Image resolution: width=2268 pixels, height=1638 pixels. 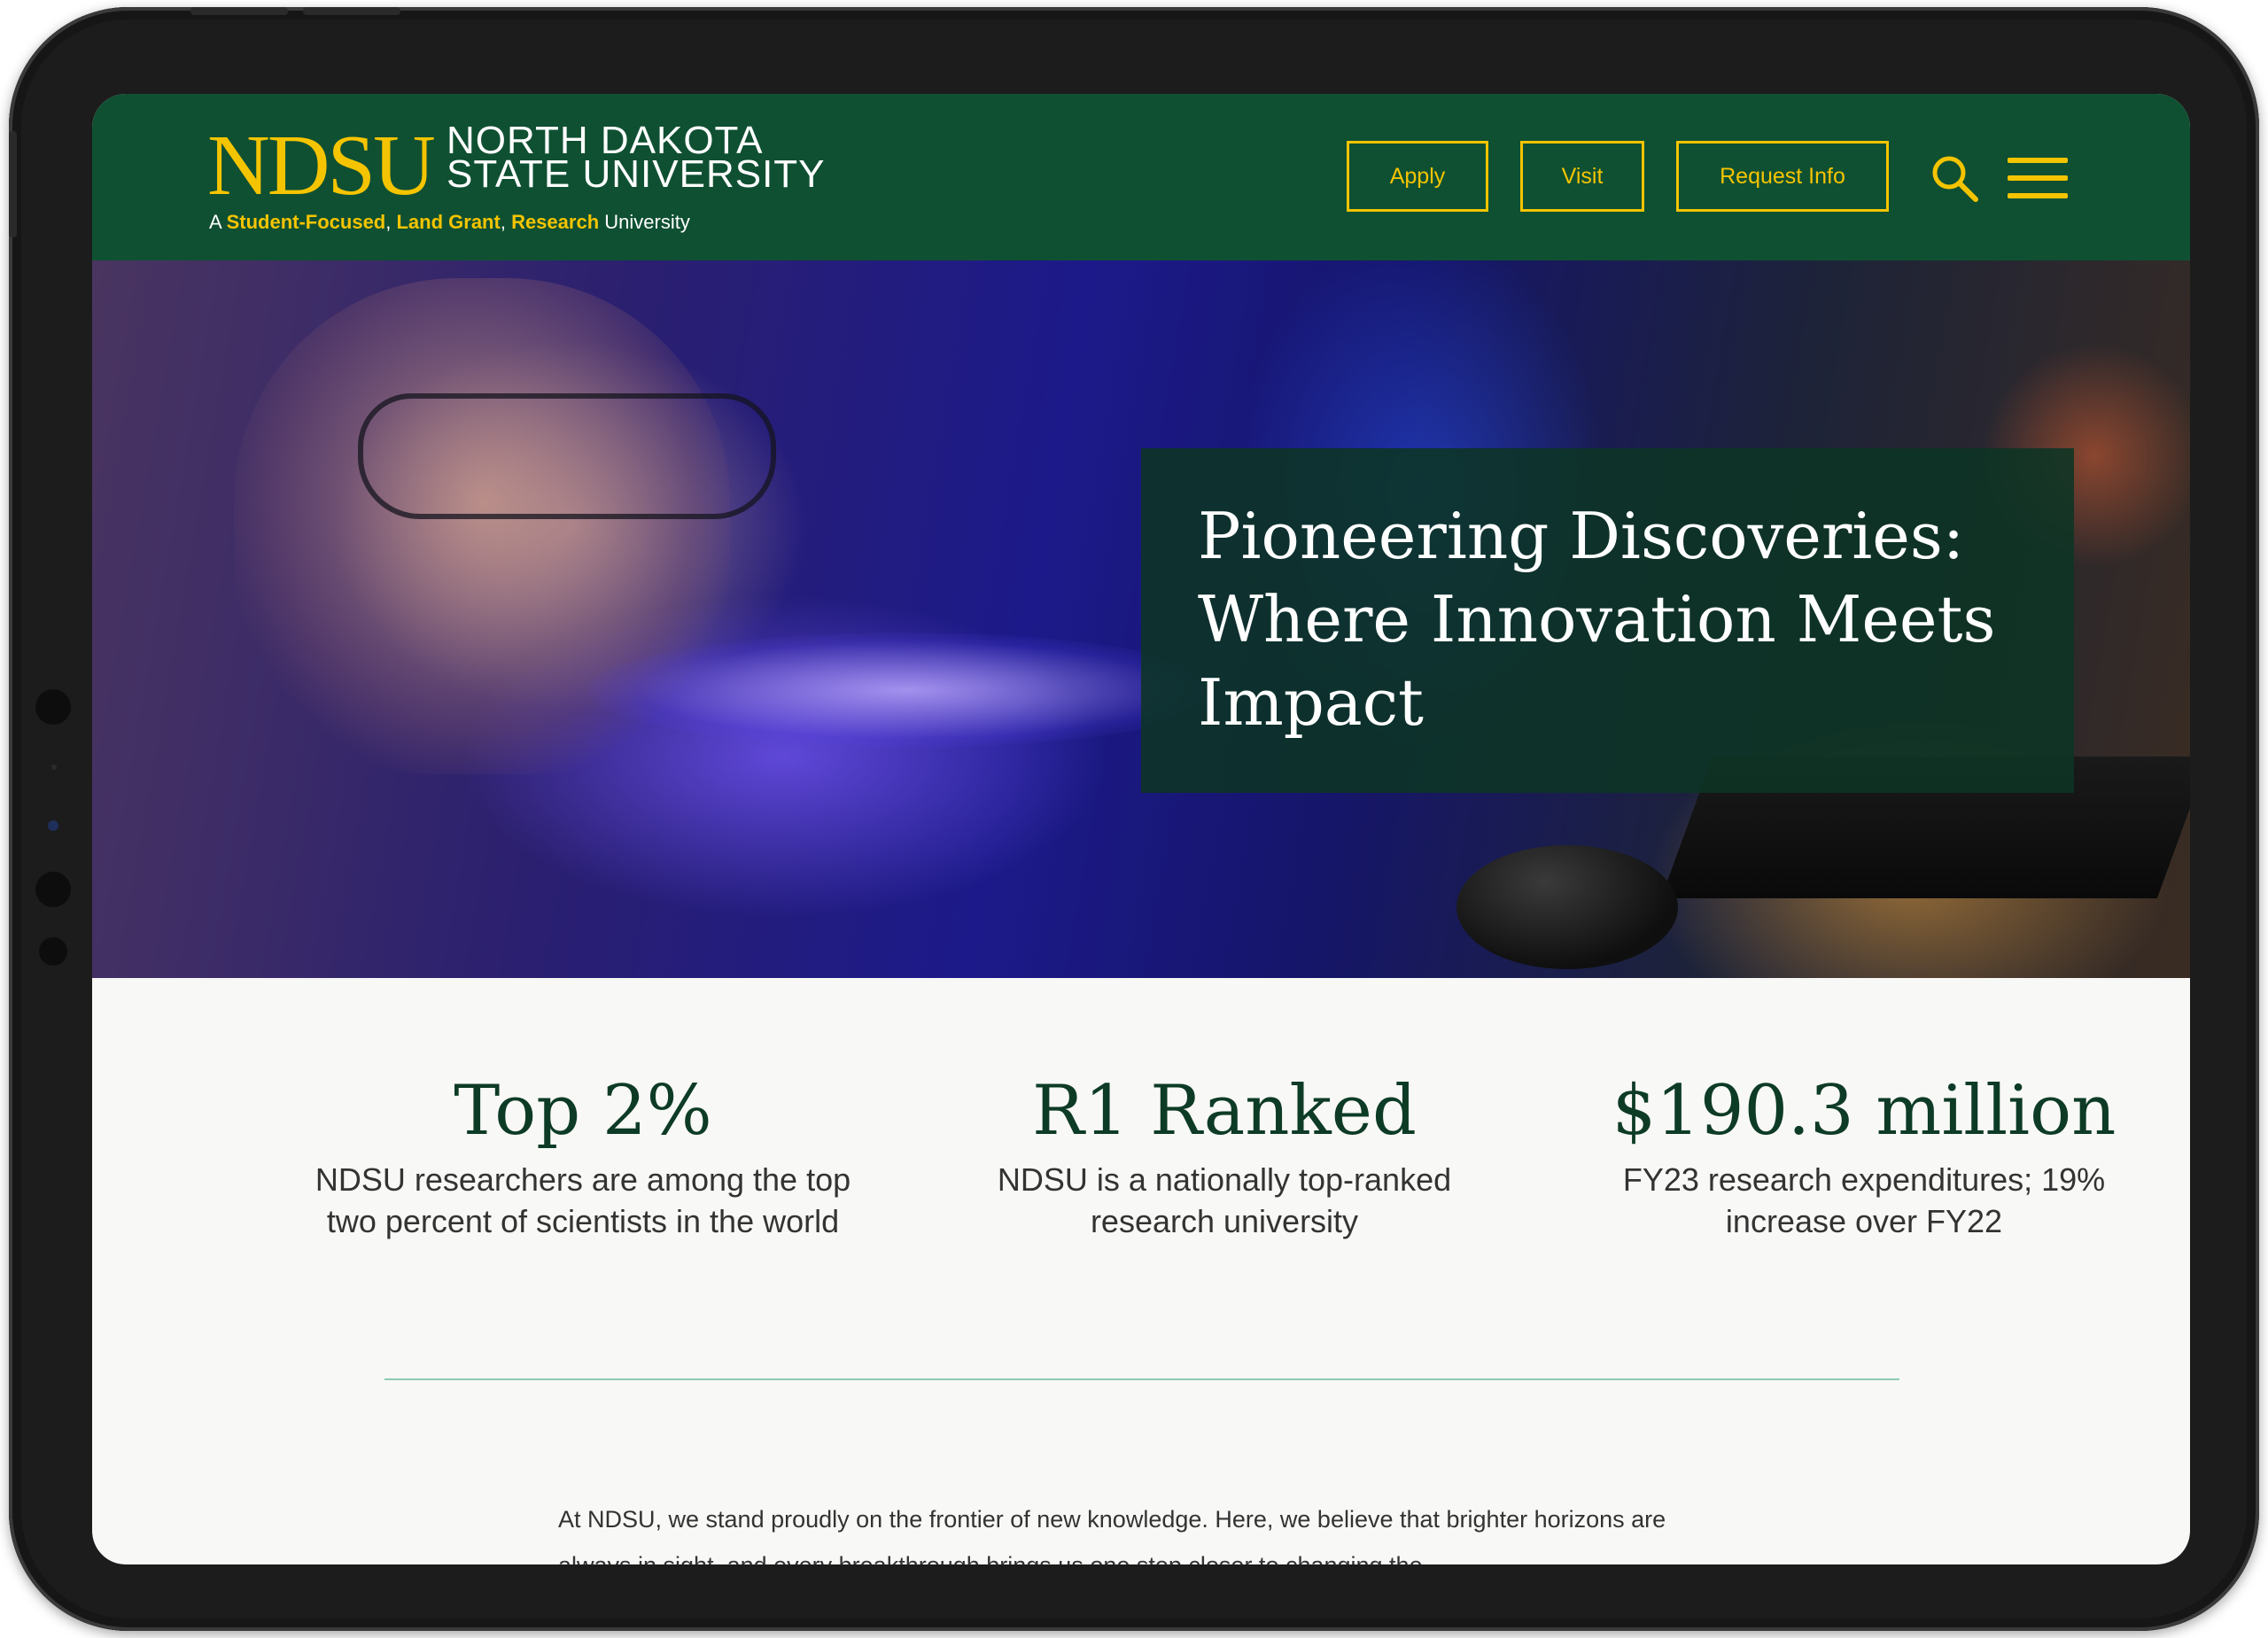 What do you see at coordinates (567, 456) in the screenshot?
I see `hero-photo-safety-glasses` at bounding box center [567, 456].